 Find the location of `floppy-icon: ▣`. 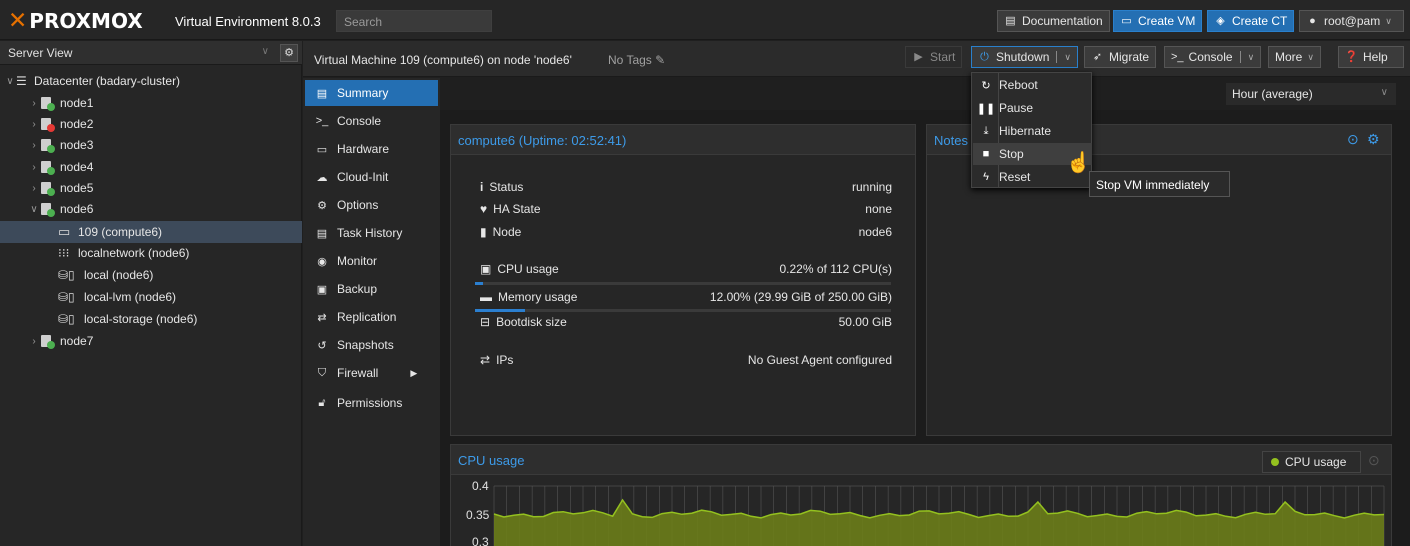

floppy-icon: ▣ is located at coordinates (322, 289).